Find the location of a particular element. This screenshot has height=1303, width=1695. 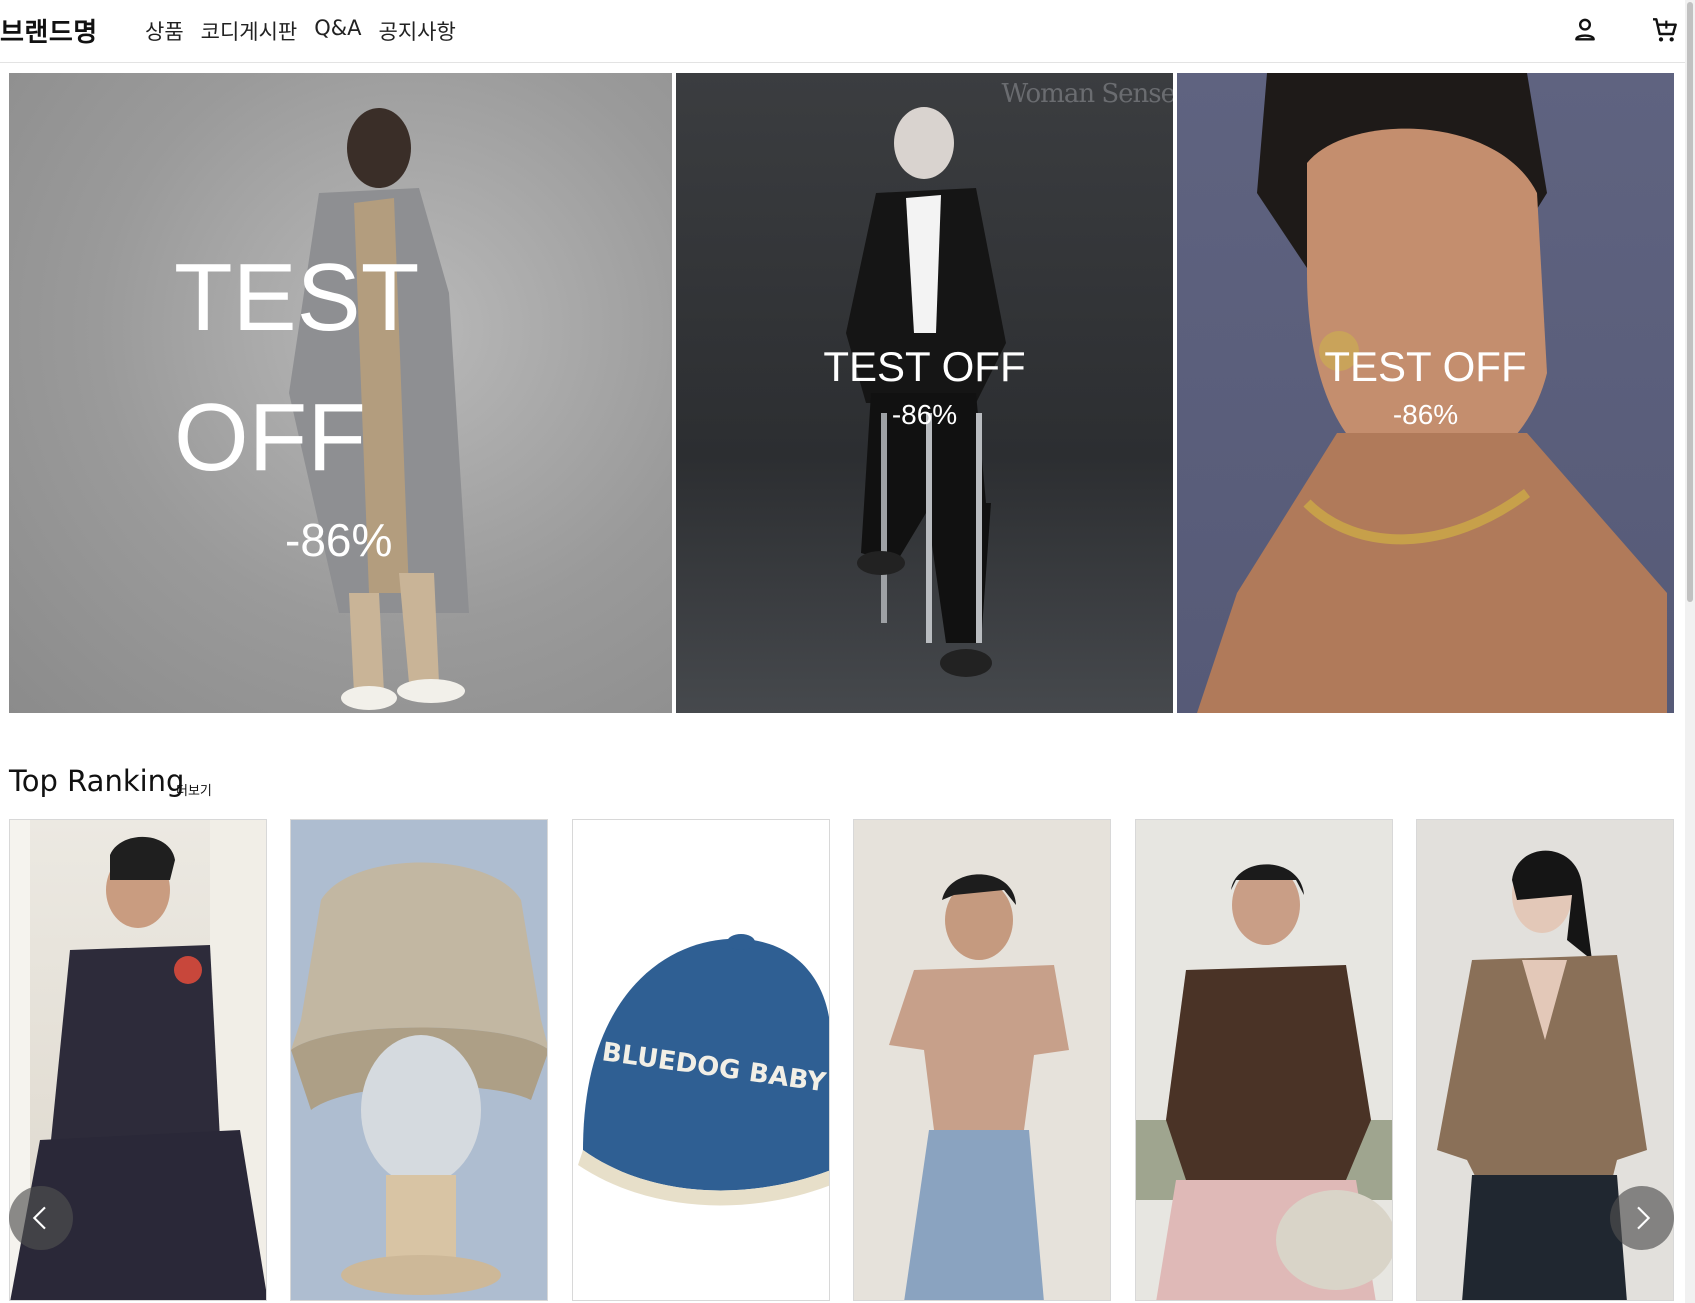

user-icon is located at coordinates (1585, 30).